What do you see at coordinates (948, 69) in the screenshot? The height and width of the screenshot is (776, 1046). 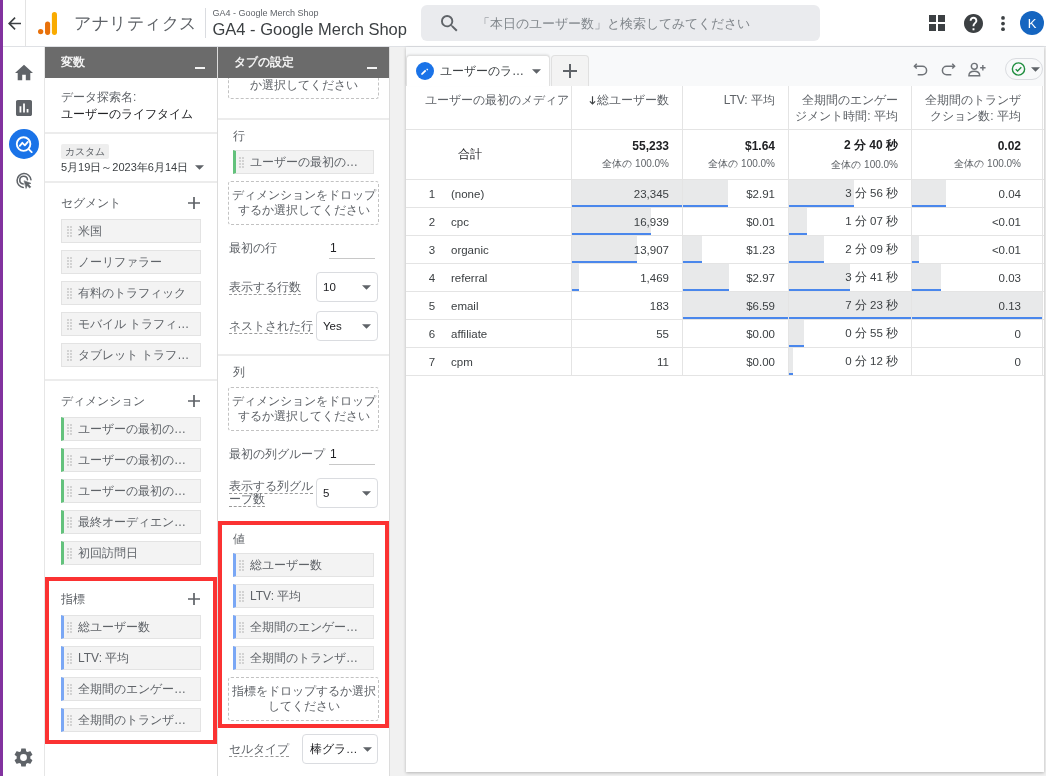 I see `redo-icon` at bounding box center [948, 69].